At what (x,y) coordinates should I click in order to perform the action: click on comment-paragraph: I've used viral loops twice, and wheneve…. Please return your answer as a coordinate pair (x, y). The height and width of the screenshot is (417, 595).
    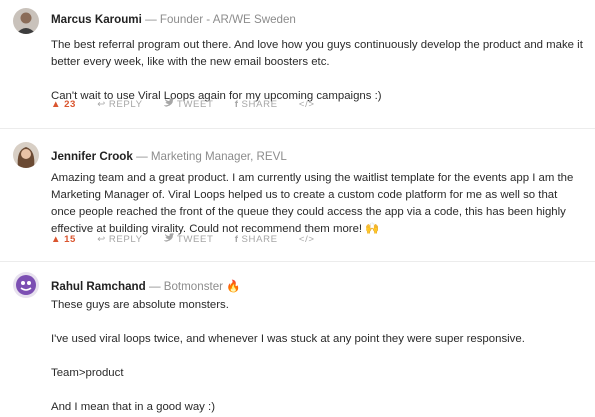
    Looking at the image, I should click on (288, 339).